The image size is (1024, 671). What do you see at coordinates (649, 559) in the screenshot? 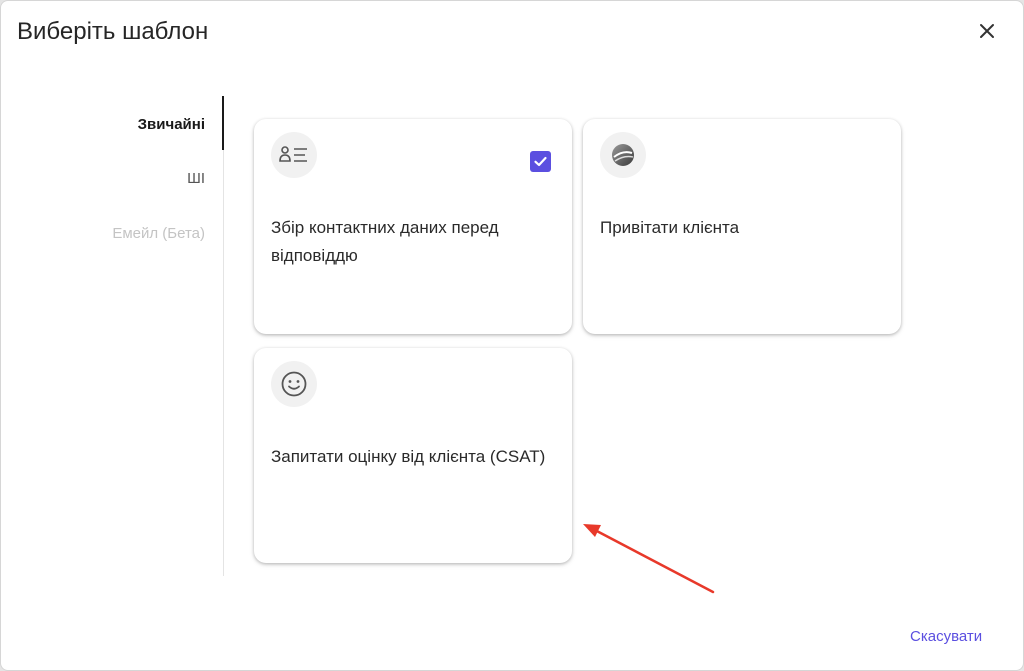
I see `annotation-arrow-icon` at bounding box center [649, 559].